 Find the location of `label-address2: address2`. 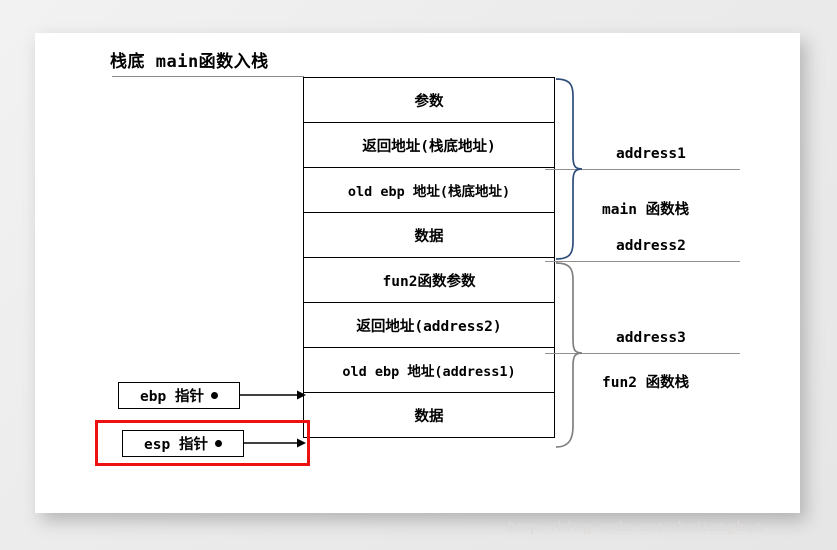

label-address2: address2 is located at coordinates (651, 246).